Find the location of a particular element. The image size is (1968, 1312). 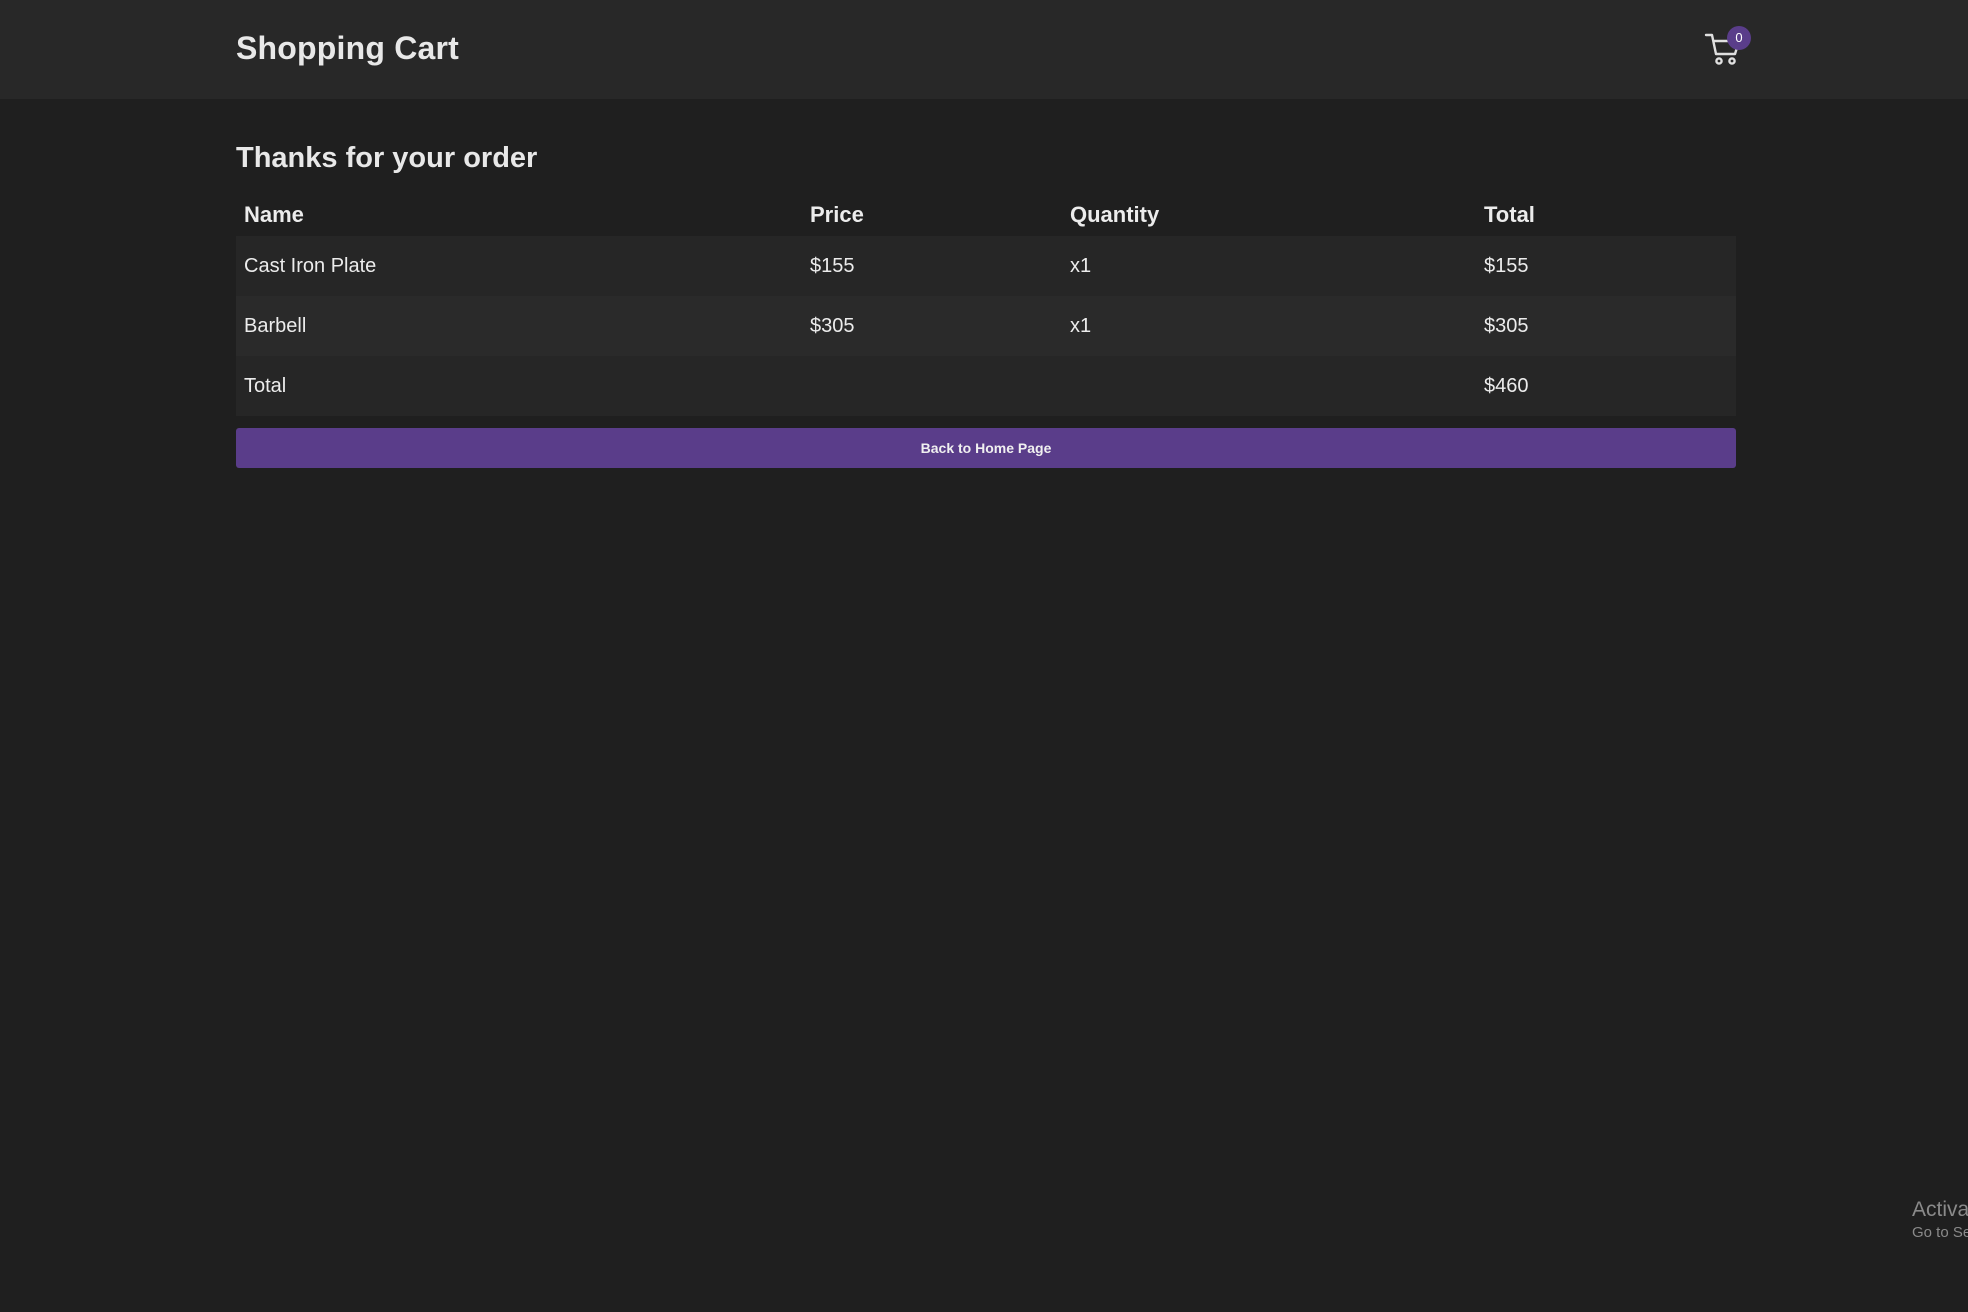

column-header-total: Total is located at coordinates (1509, 214).